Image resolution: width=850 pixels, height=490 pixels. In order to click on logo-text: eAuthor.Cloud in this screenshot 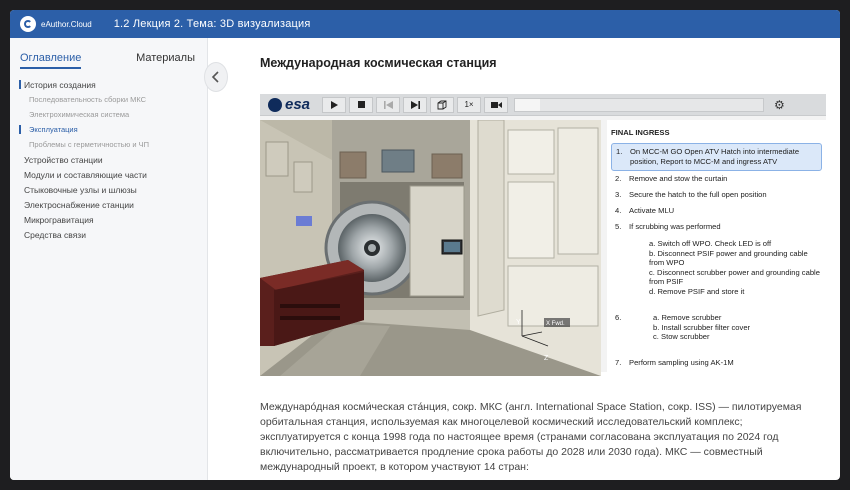, I will do `click(66, 24)`.